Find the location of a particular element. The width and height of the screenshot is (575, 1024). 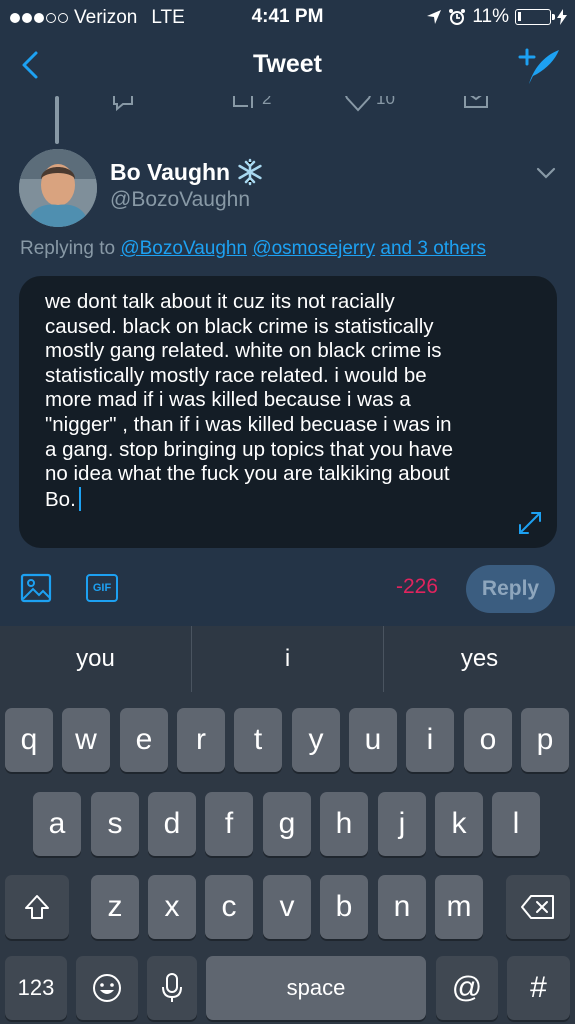

shift-key is located at coordinates (37, 907).